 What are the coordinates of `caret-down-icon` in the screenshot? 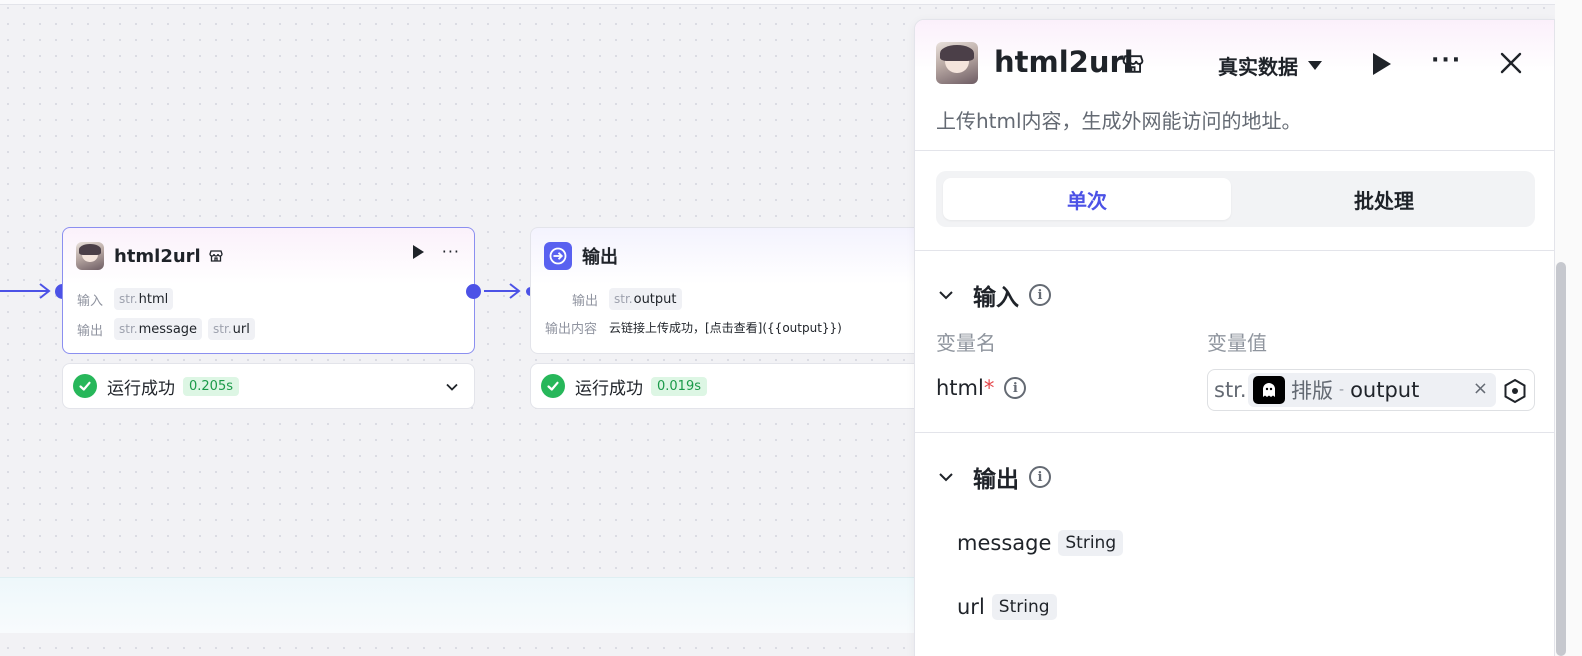 It's located at (1315, 65).